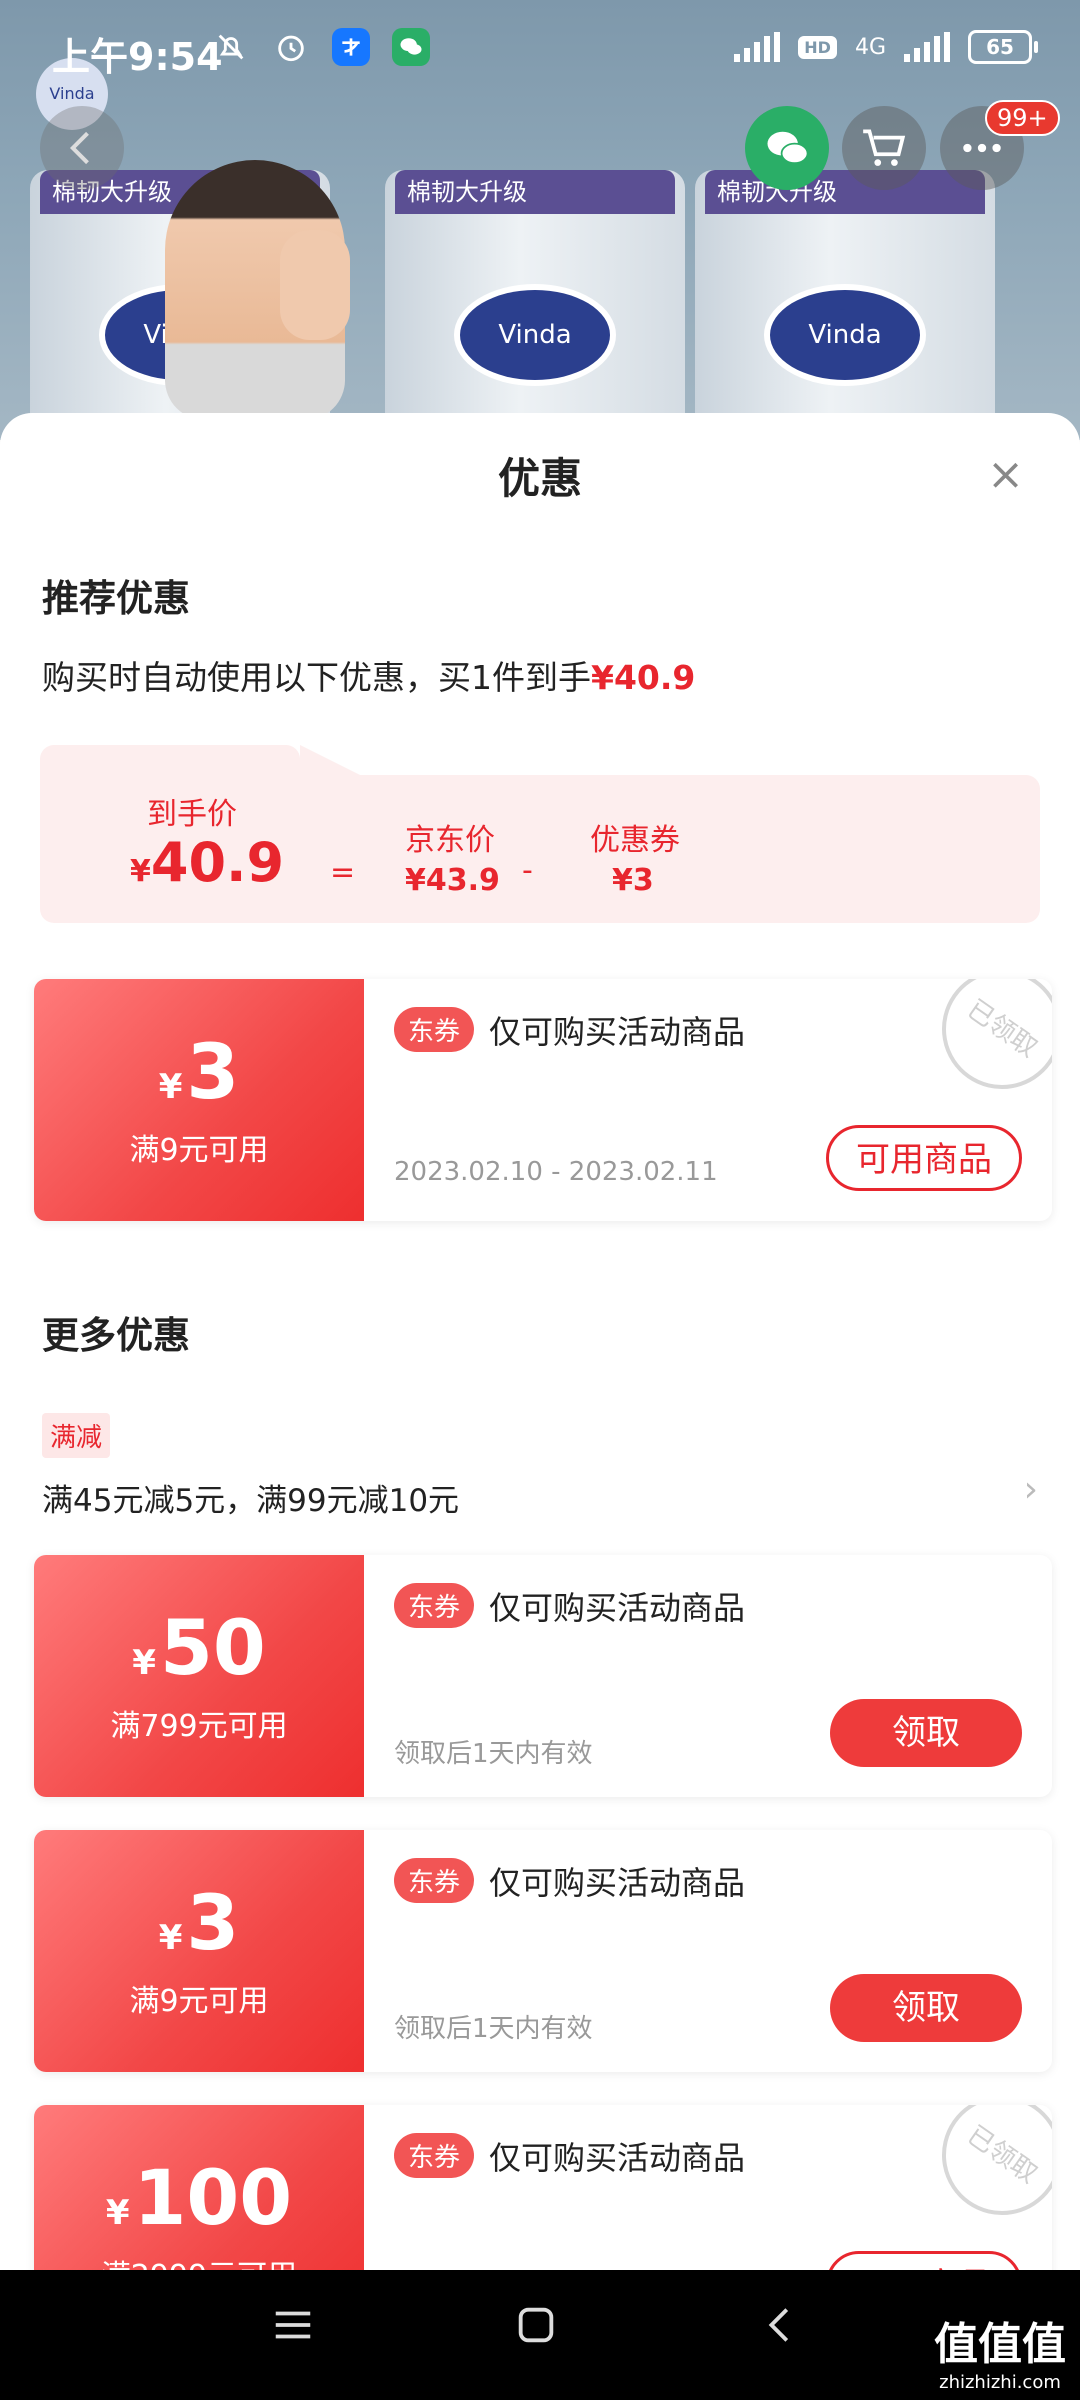 This screenshot has width=1080, height=2400. I want to click on status-system-icons: HD 4G 65, so click(886, 47).